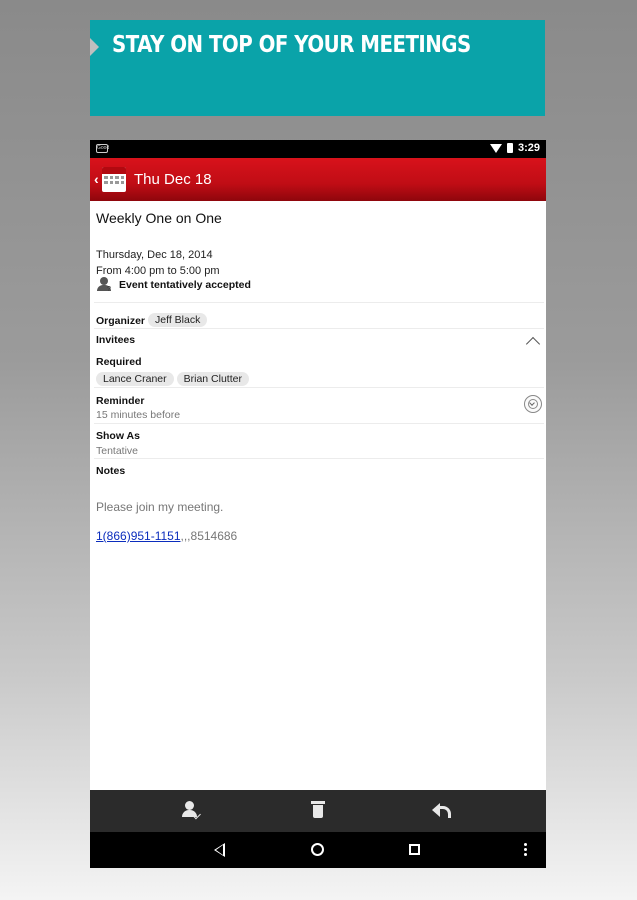 This screenshot has height=900, width=637. Describe the element at coordinates (154, 255) in the screenshot. I see `event-date: Thursday, Dec 18, 2014` at that location.